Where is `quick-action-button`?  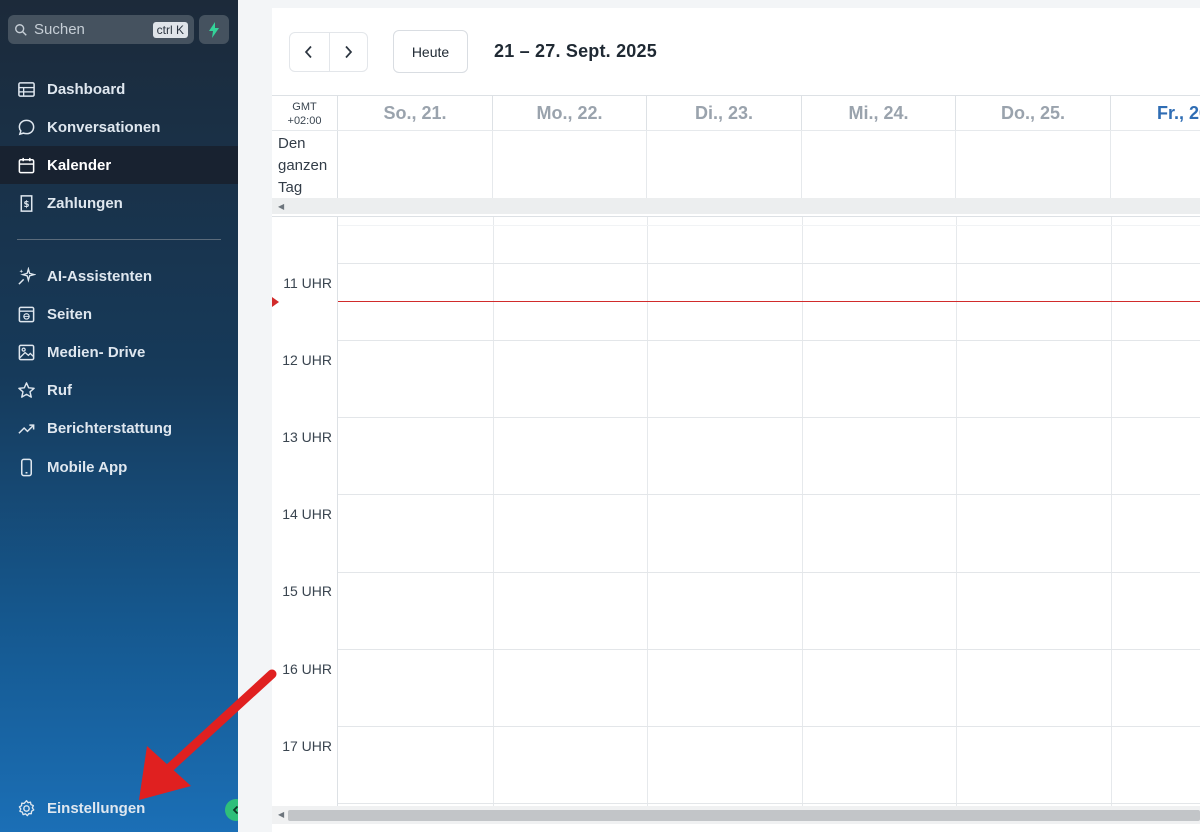 quick-action-button is located at coordinates (214, 29).